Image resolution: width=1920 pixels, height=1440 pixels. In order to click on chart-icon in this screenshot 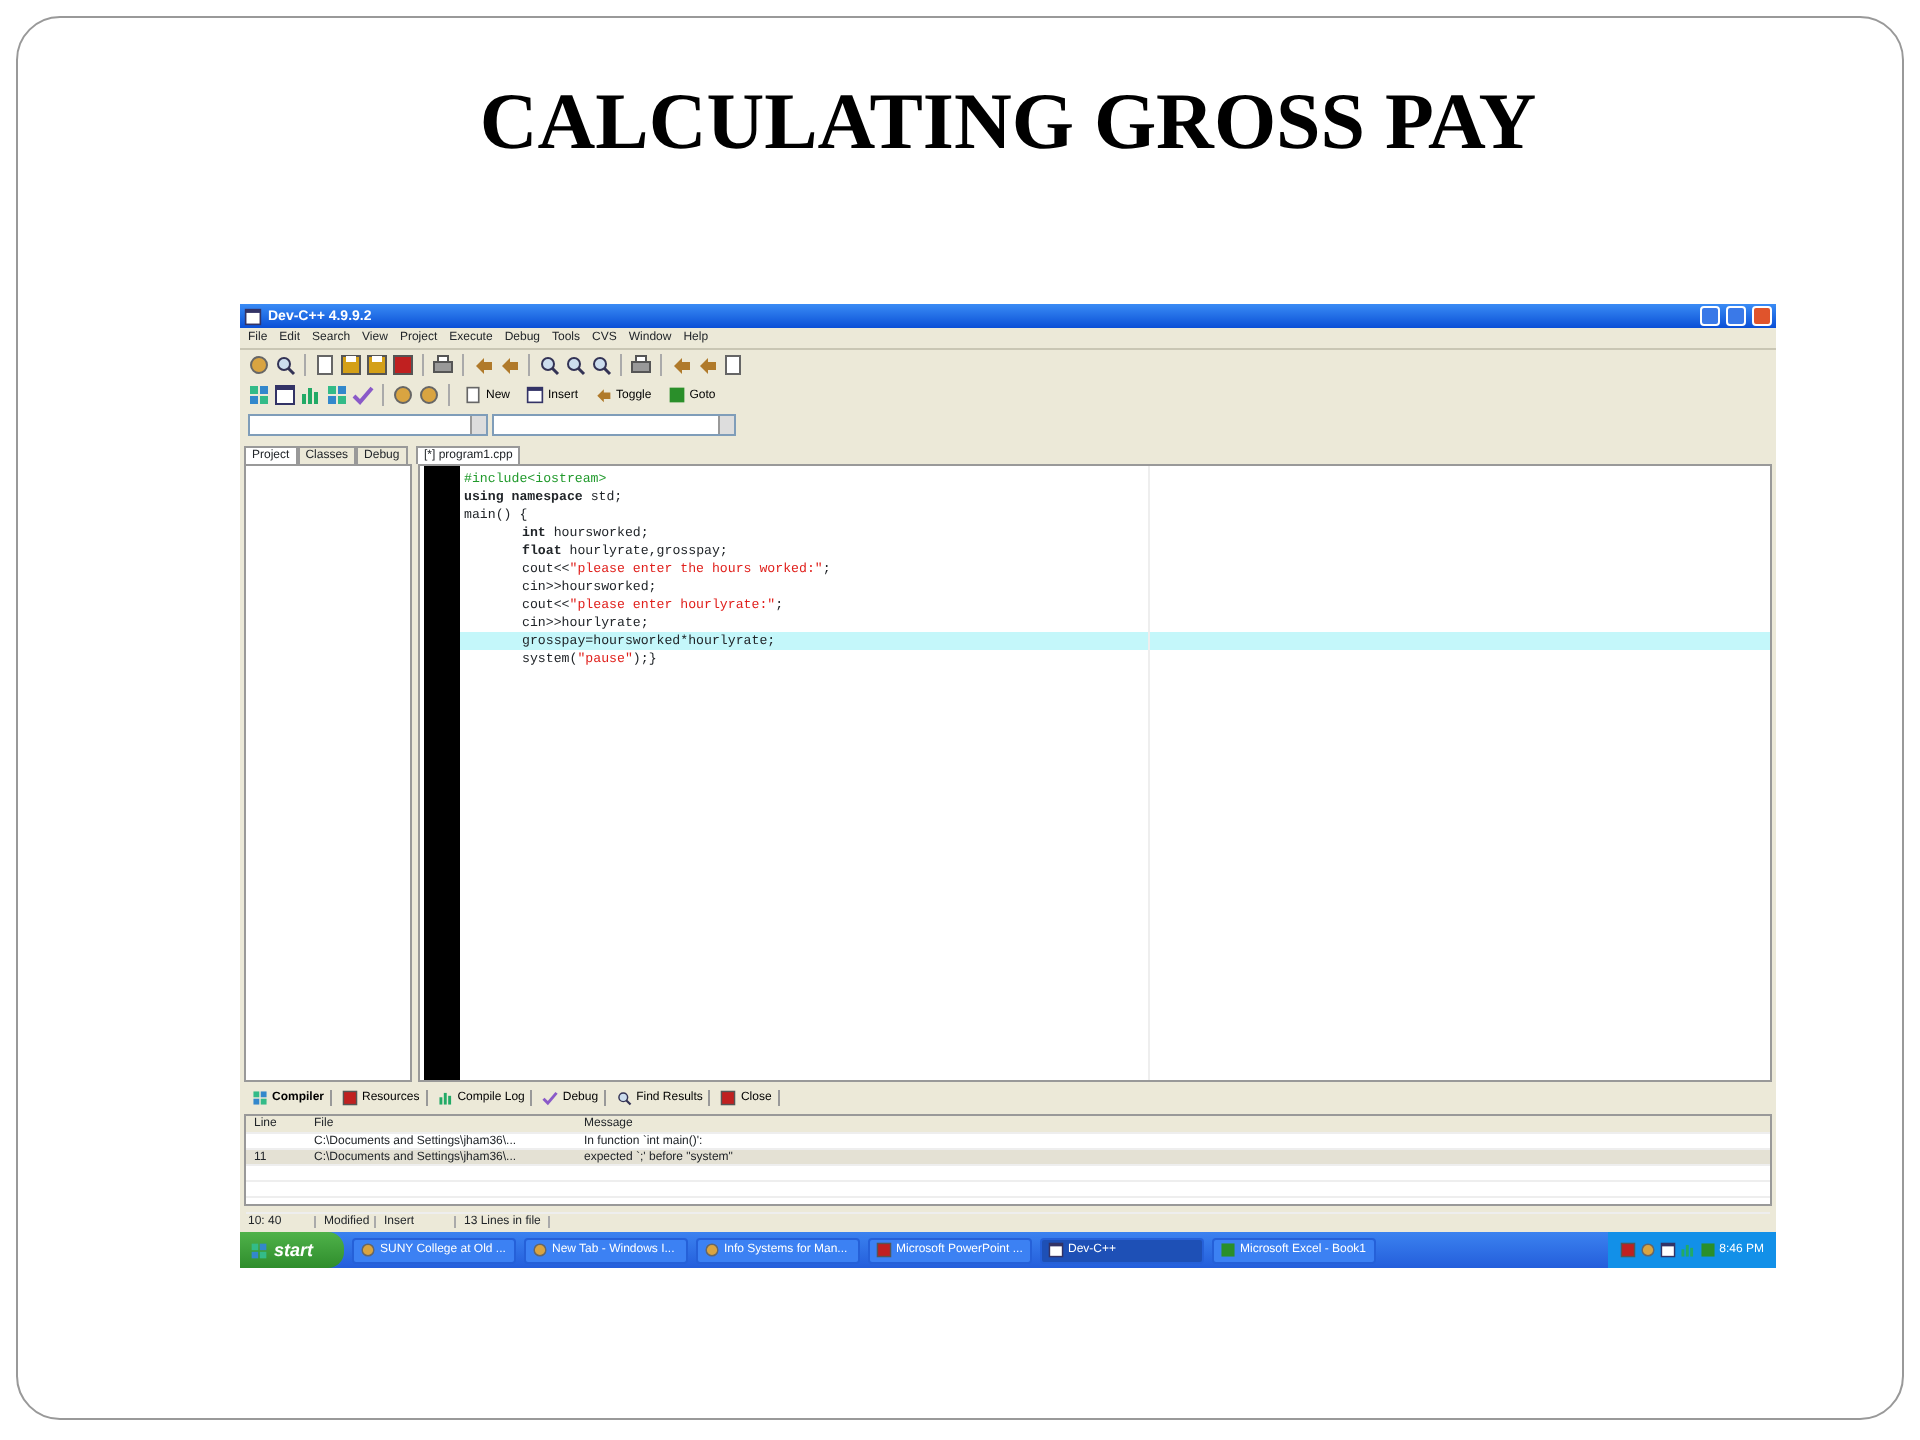, I will do `click(445, 1098)`.